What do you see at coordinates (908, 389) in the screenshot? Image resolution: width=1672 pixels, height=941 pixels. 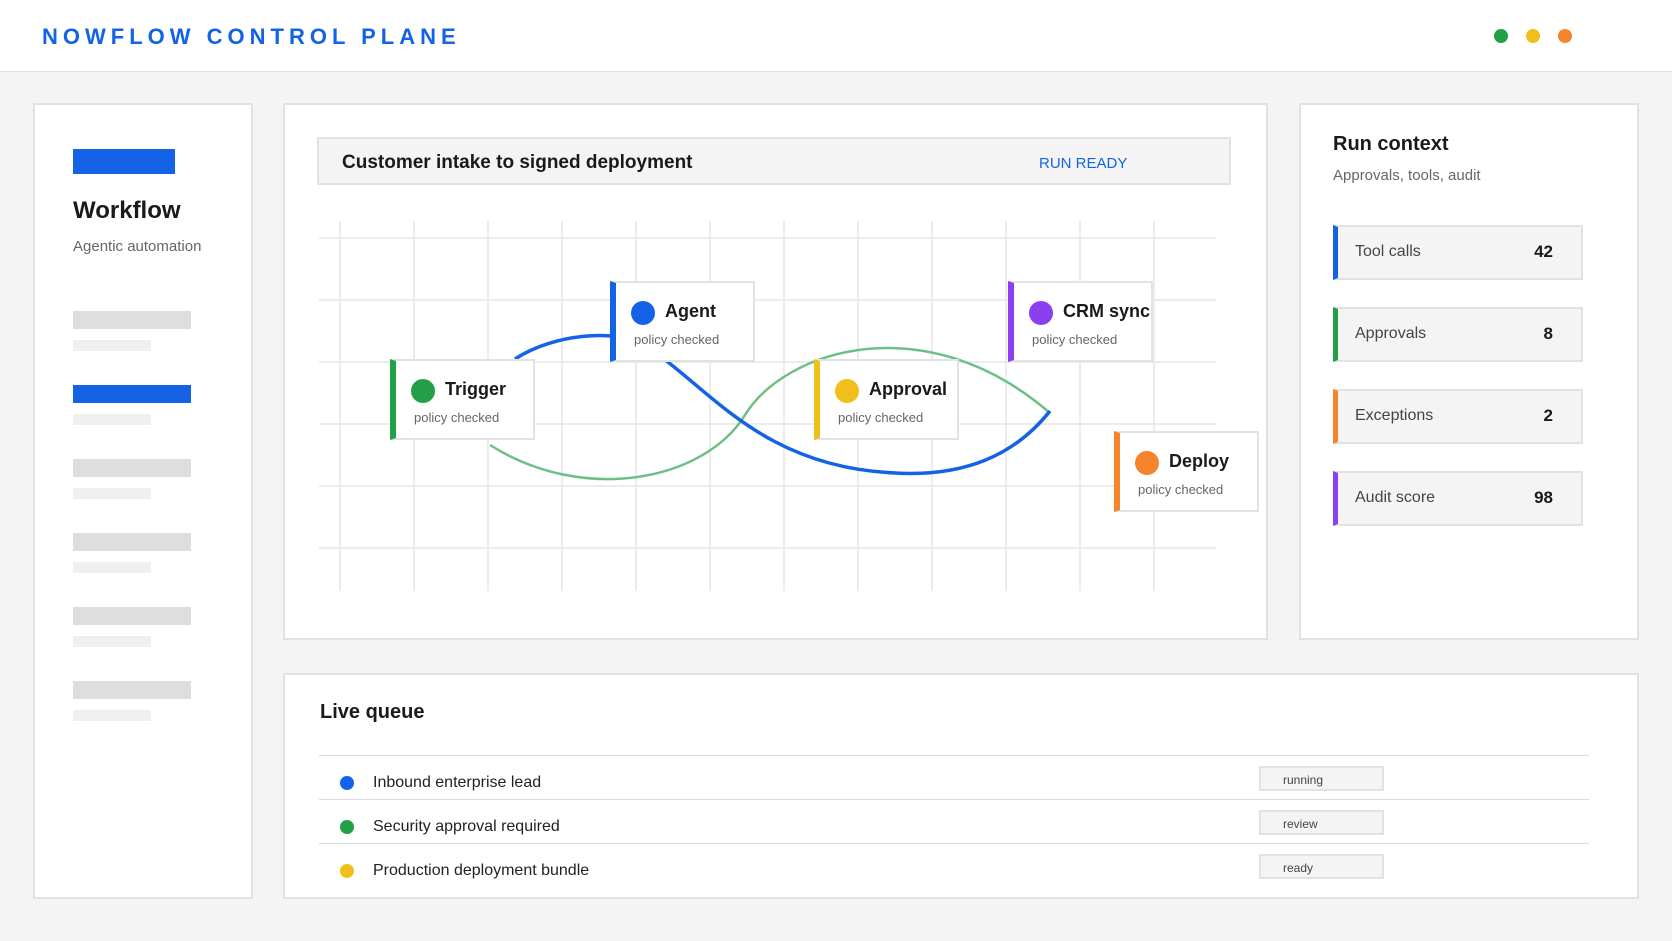 I see `node-label: Approval` at bounding box center [908, 389].